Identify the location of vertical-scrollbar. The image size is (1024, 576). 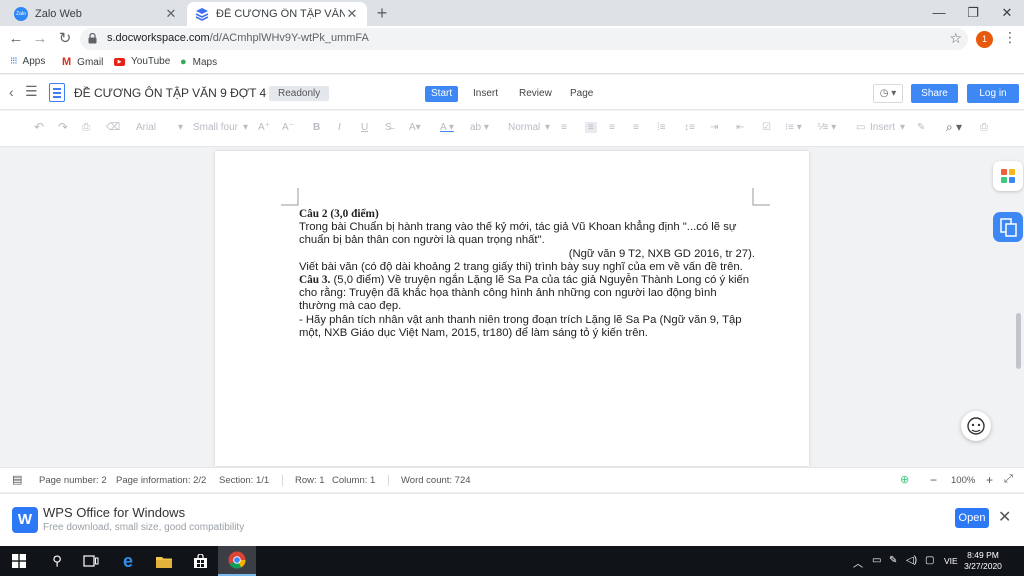
(1018, 341).